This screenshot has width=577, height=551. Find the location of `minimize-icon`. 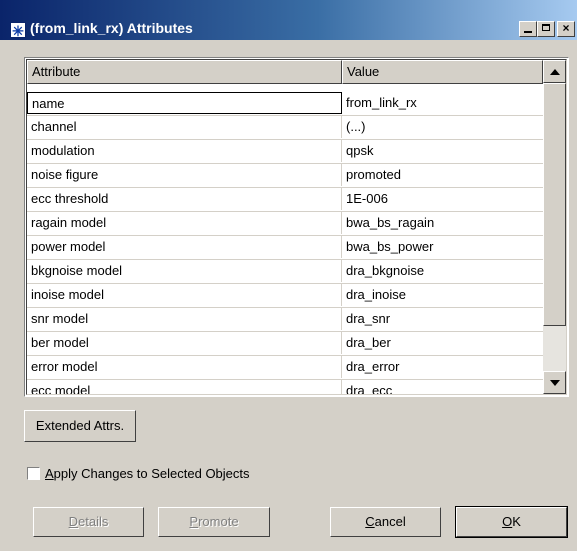

minimize-icon is located at coordinates (528, 32).